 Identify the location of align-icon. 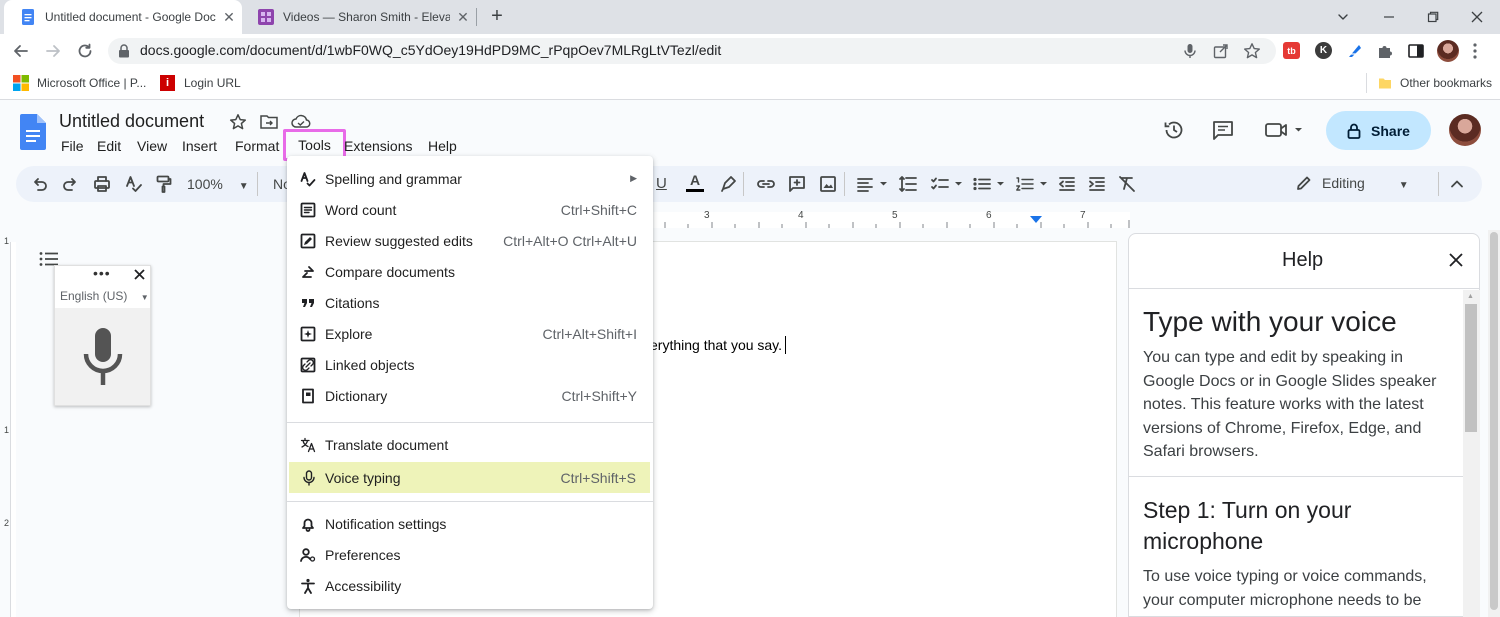
(873, 184).